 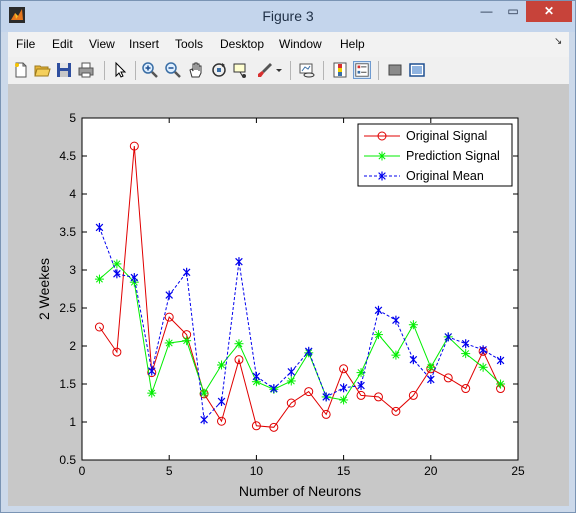 I want to click on title-bar: Figure 3 — ▭ ✕, so click(x=288, y=16).